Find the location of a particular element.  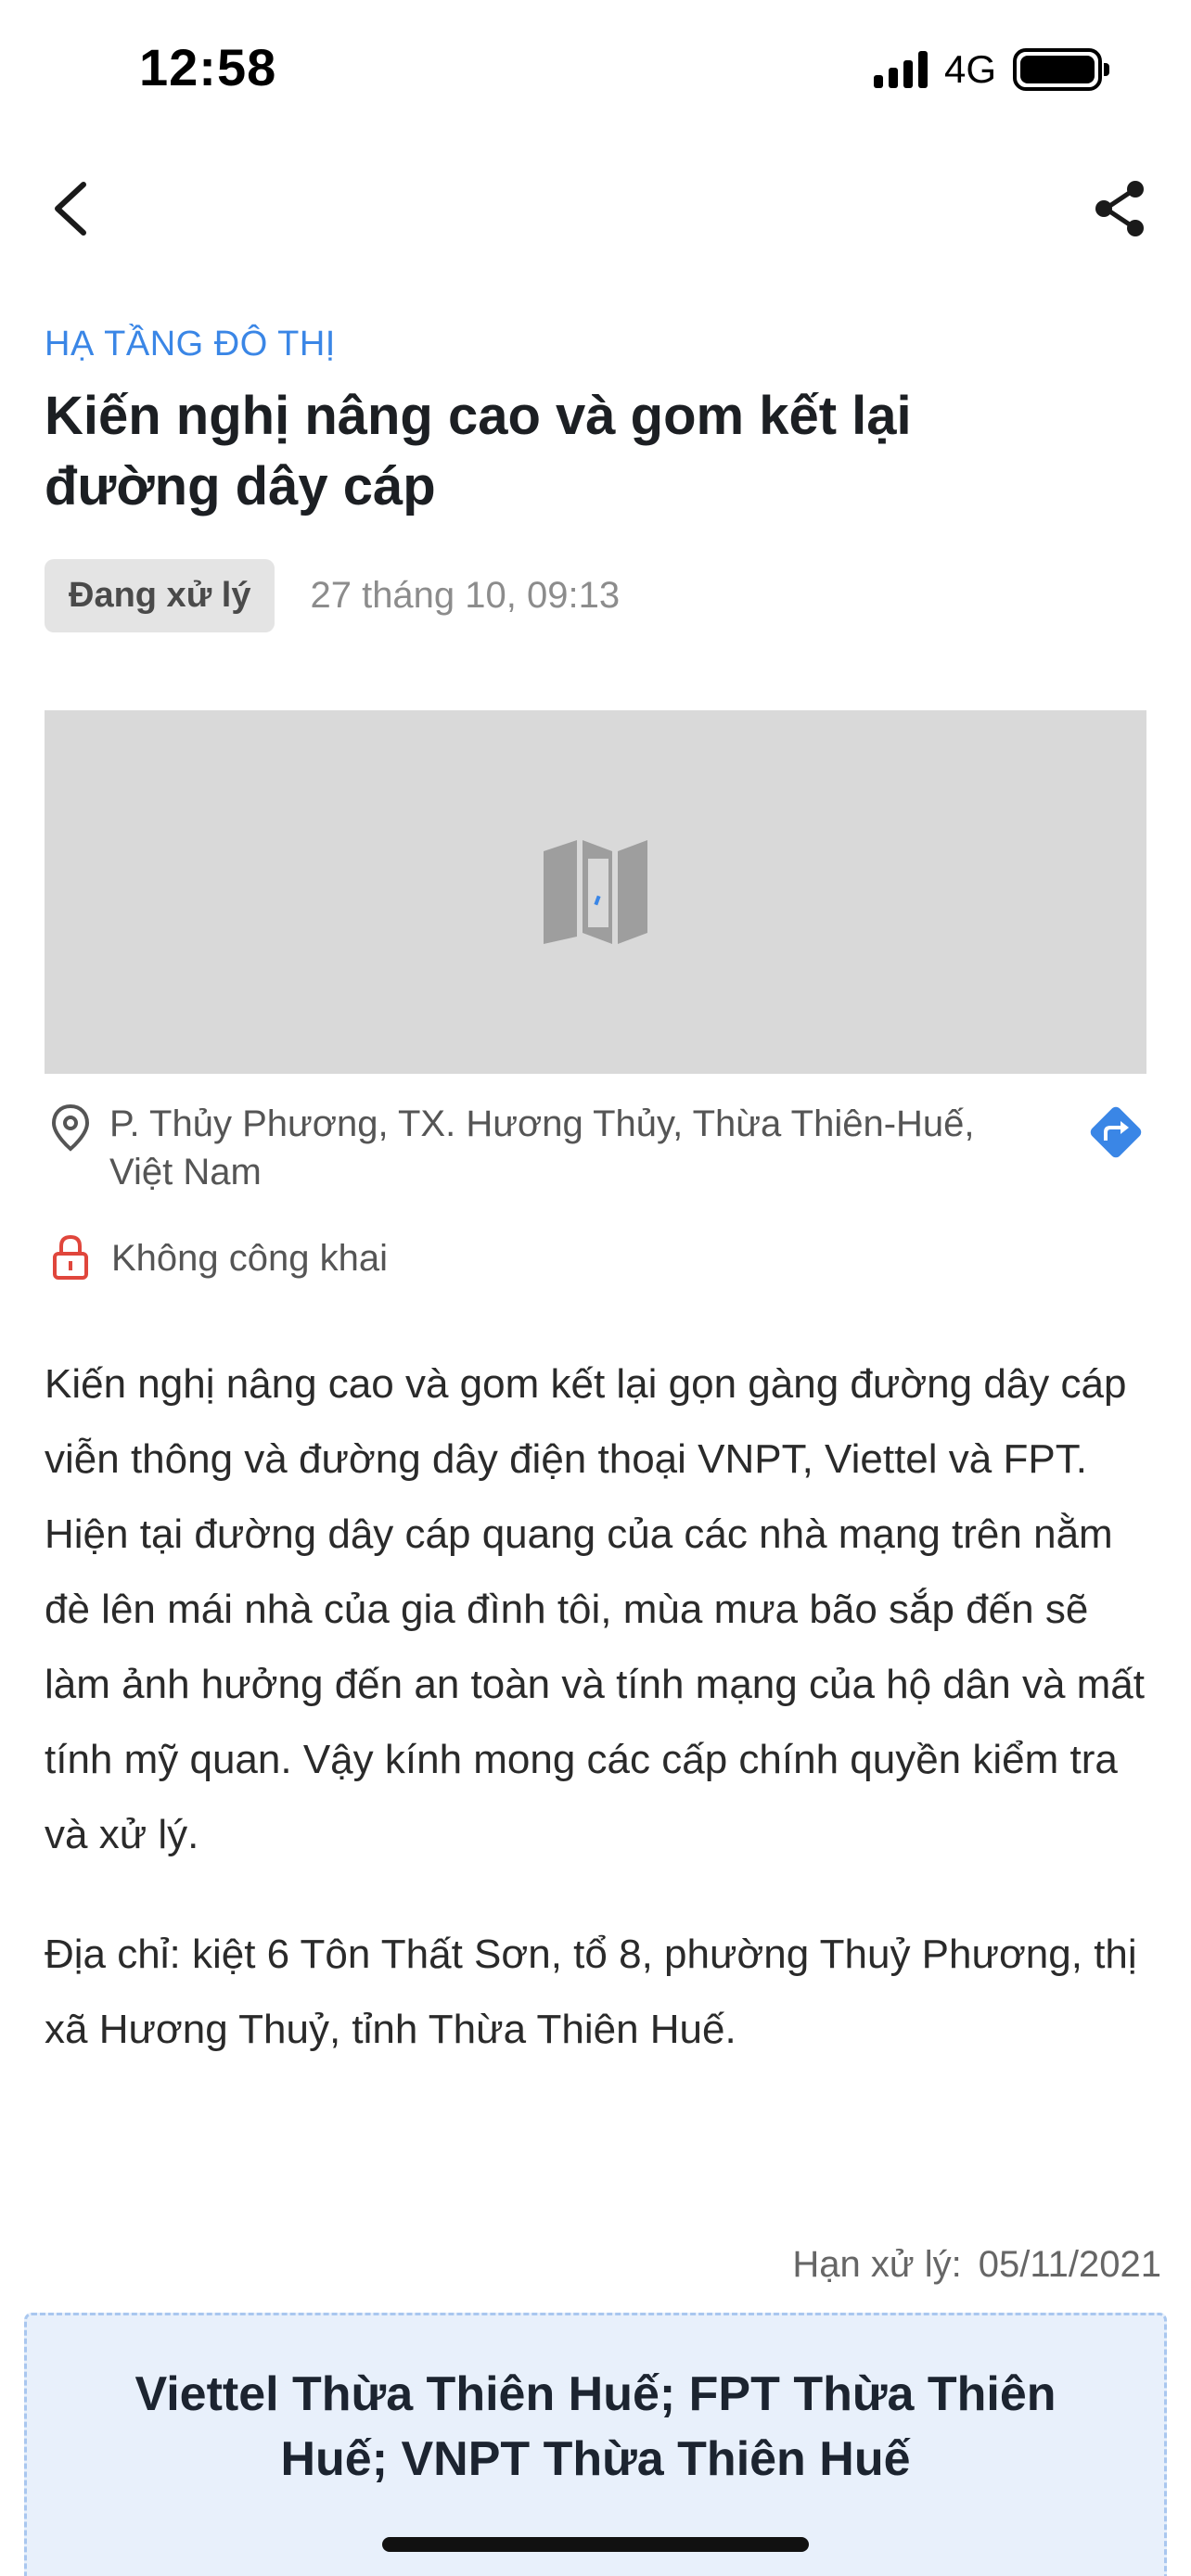

lock-icon is located at coordinates (70, 1257).